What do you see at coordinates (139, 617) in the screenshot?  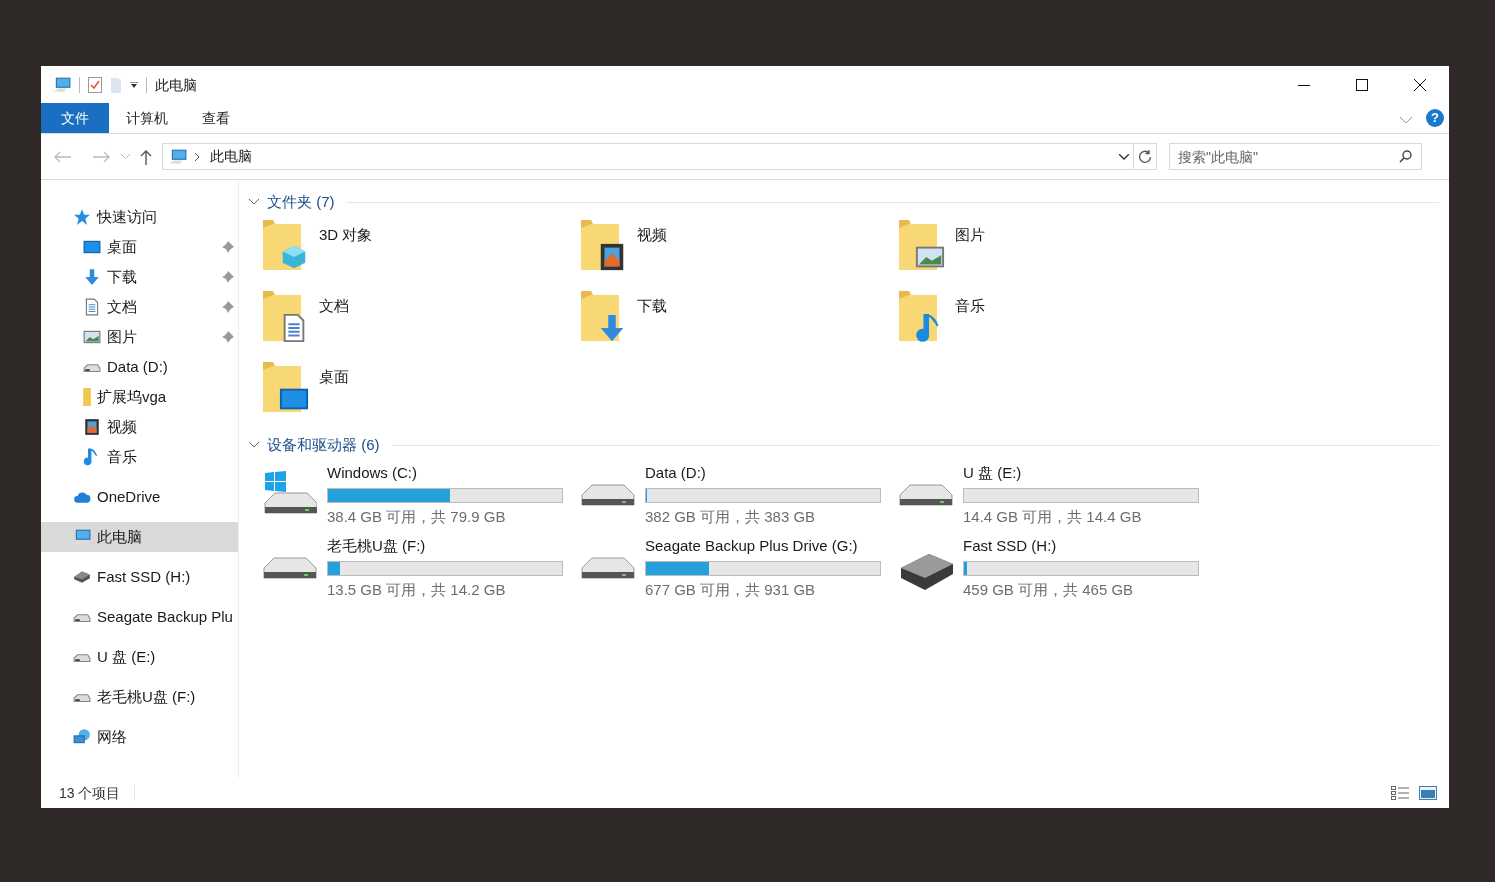 I see `nav-item: Seagate Backup Plu` at bounding box center [139, 617].